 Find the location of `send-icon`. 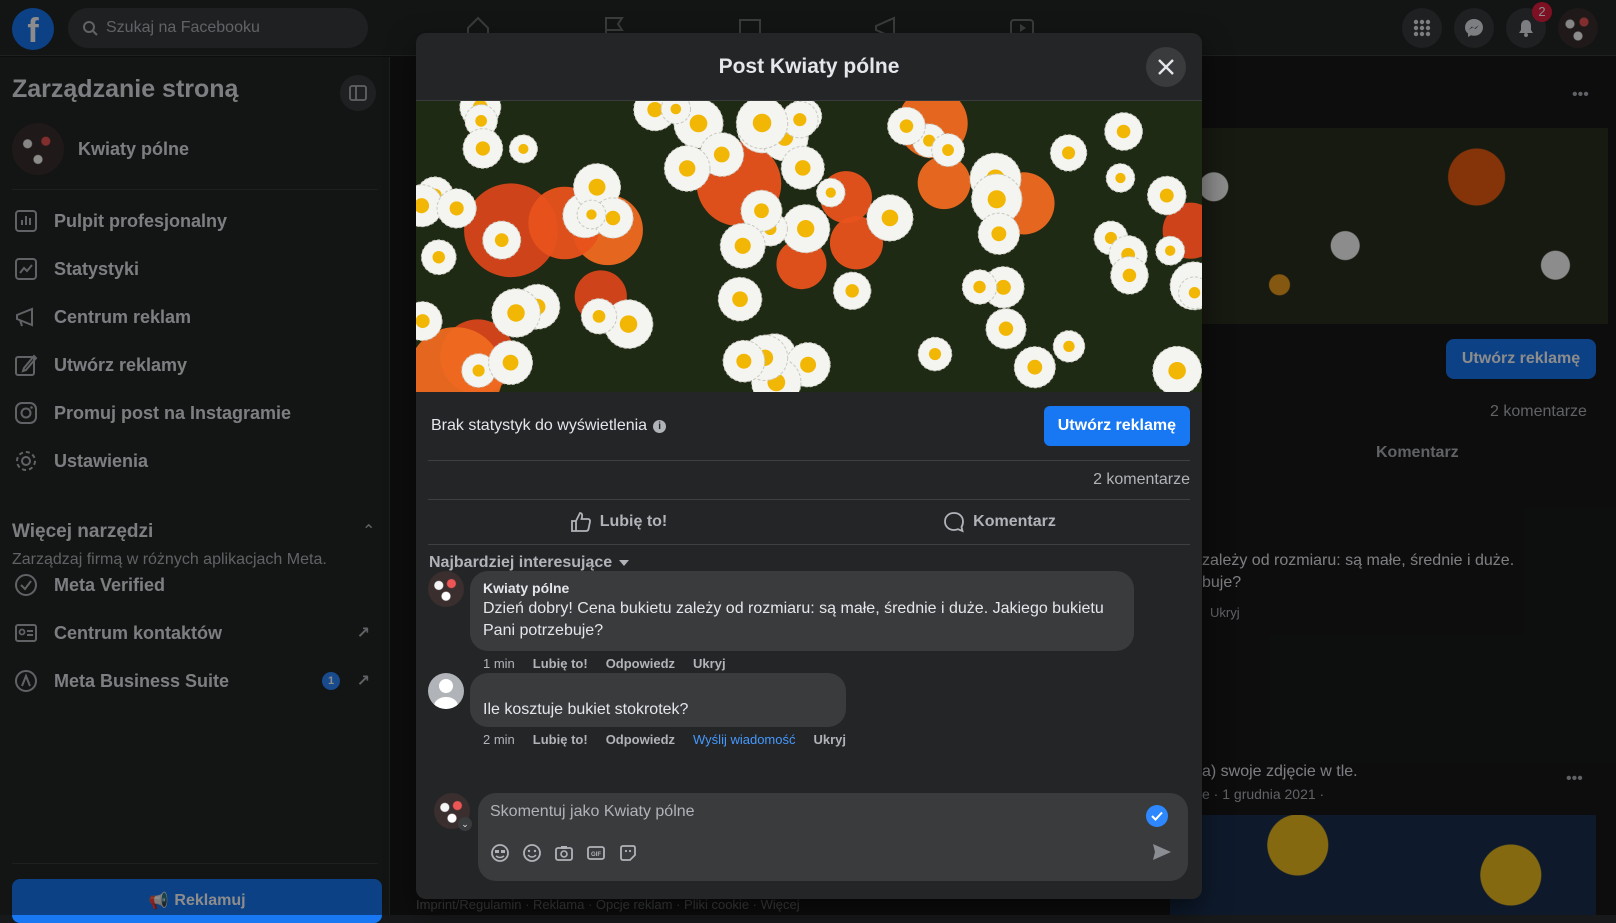

send-icon is located at coordinates (1162, 852).